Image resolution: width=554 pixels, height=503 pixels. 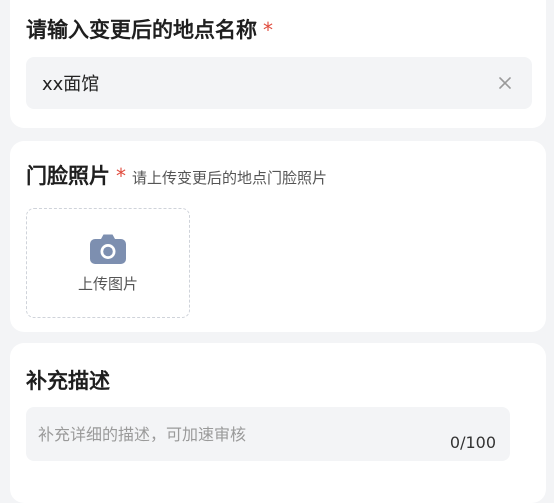 What do you see at coordinates (505, 83) in the screenshot?
I see `close-icon` at bounding box center [505, 83].